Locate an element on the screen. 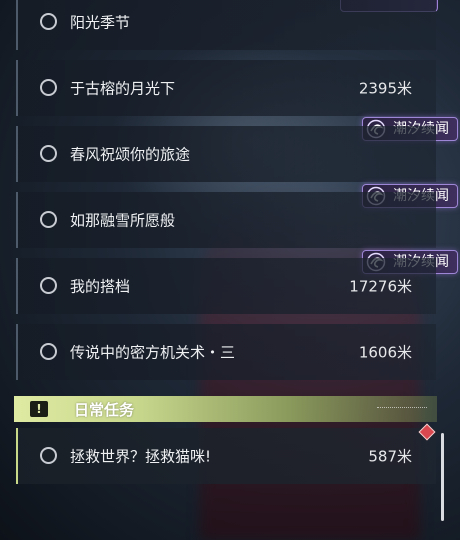 The width and height of the screenshot is (460, 540). quest-item-moonlight-banyan: 于古榕的月光下 2395米 is located at coordinates (226, 88).